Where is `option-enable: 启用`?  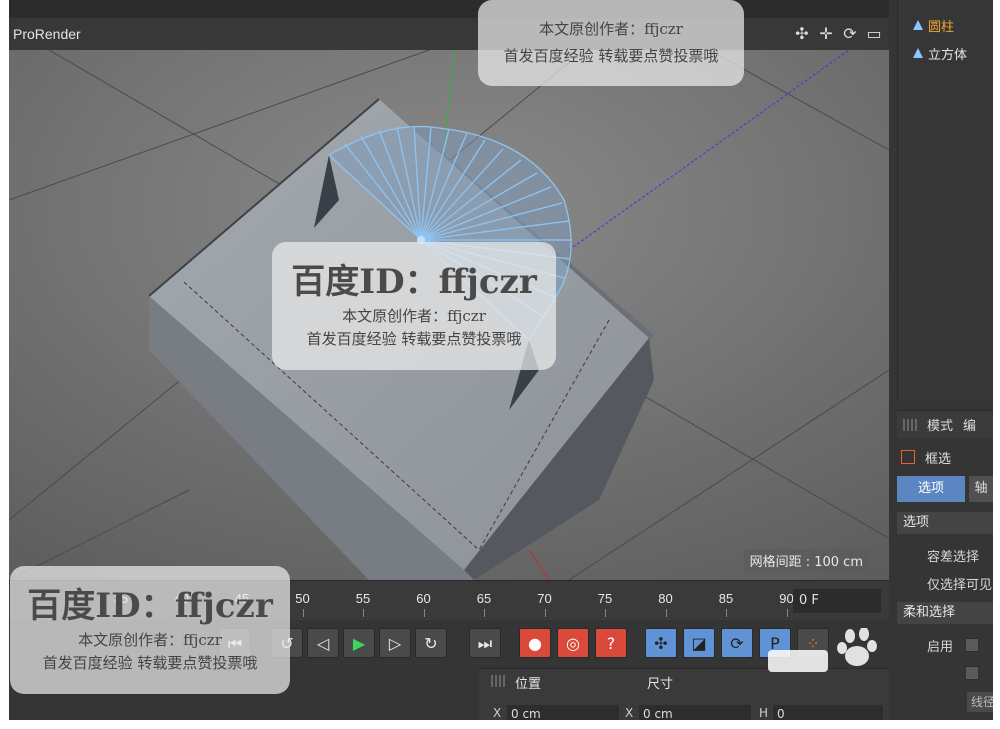
option-enable: 启用 is located at coordinates (940, 647).